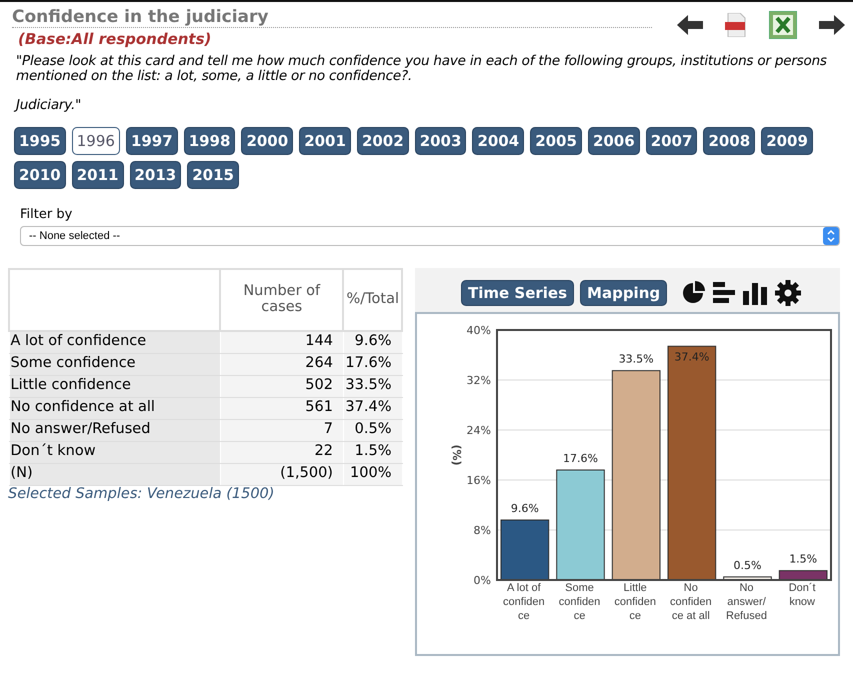 Image resolution: width=853 pixels, height=681 pixels. What do you see at coordinates (524, 602) in the screenshot?
I see `axis-category-label: A lot of confidence` at bounding box center [524, 602].